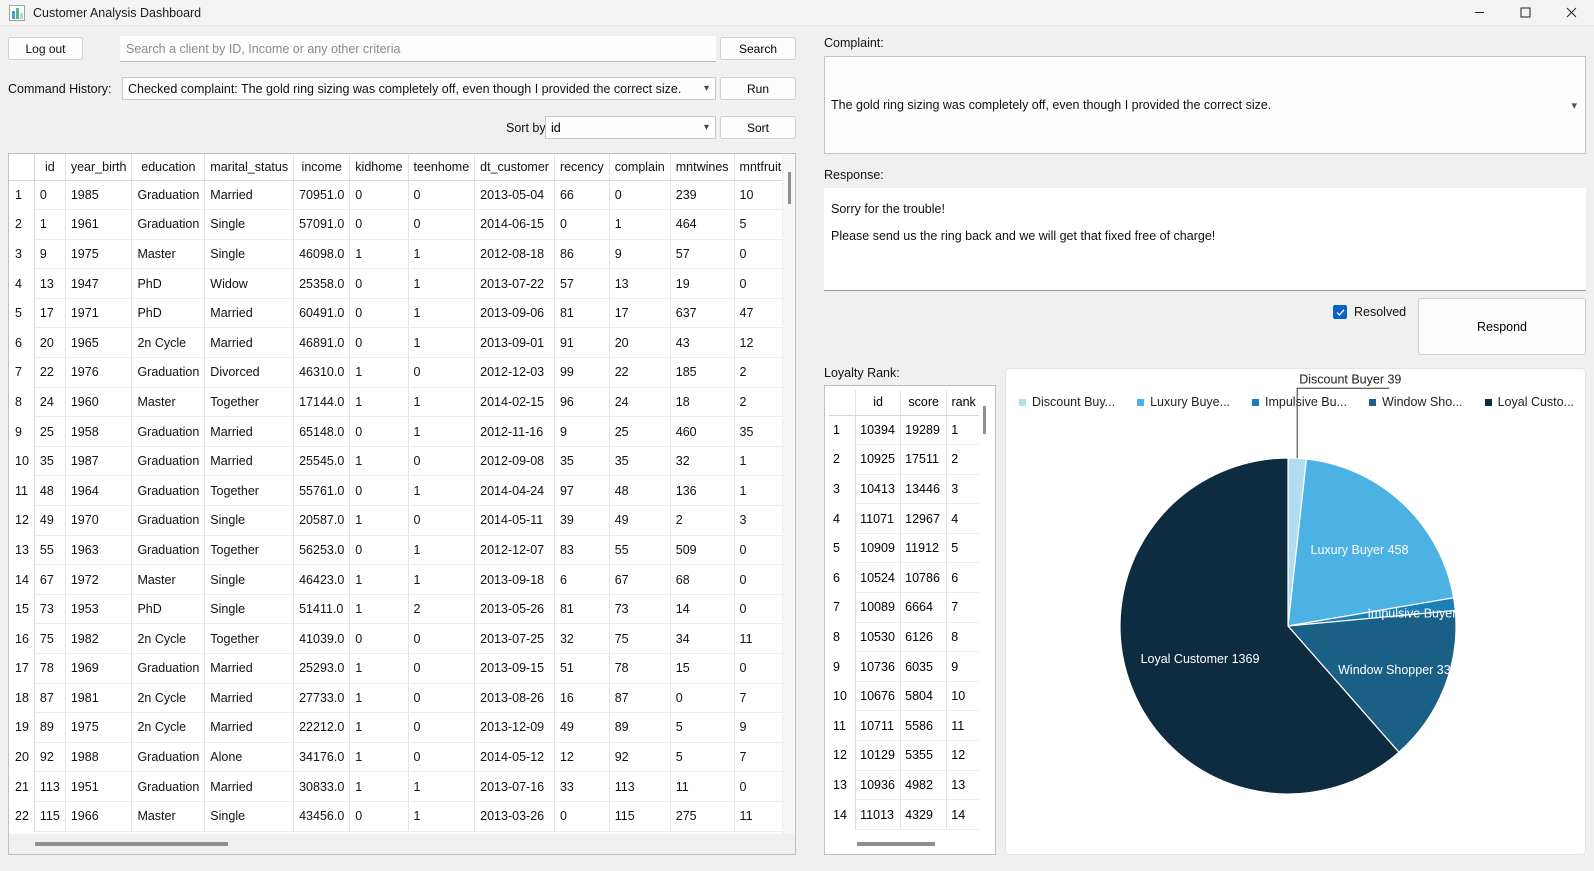  I want to click on table-row: 2 10925 17511 2, so click(905, 459).